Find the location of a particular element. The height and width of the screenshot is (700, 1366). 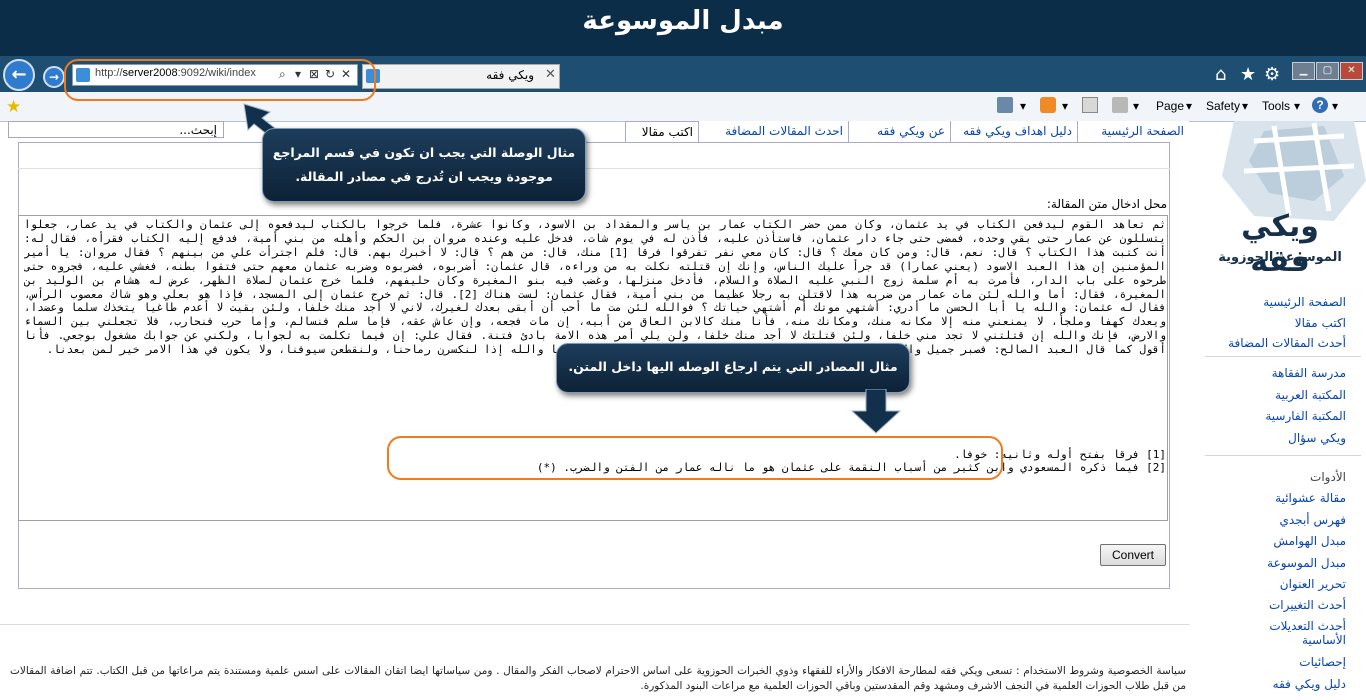

sidebar-item-wiki-question: ويكي سؤال is located at coordinates (1278, 438).